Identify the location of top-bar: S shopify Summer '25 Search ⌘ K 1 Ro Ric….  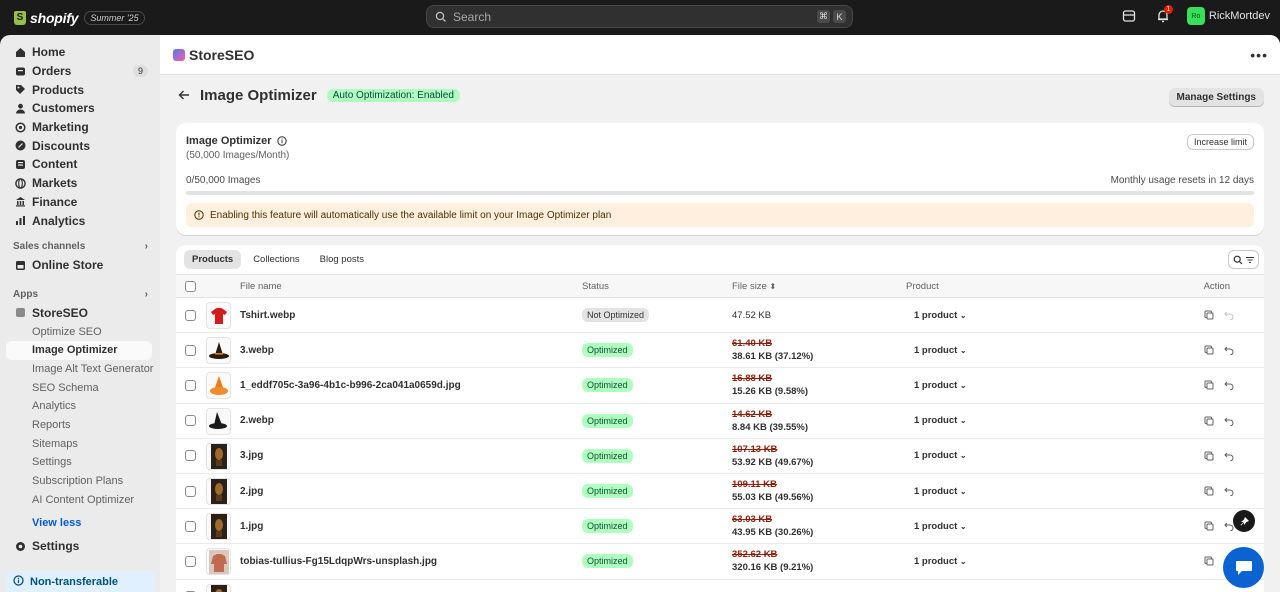
(640, 17).